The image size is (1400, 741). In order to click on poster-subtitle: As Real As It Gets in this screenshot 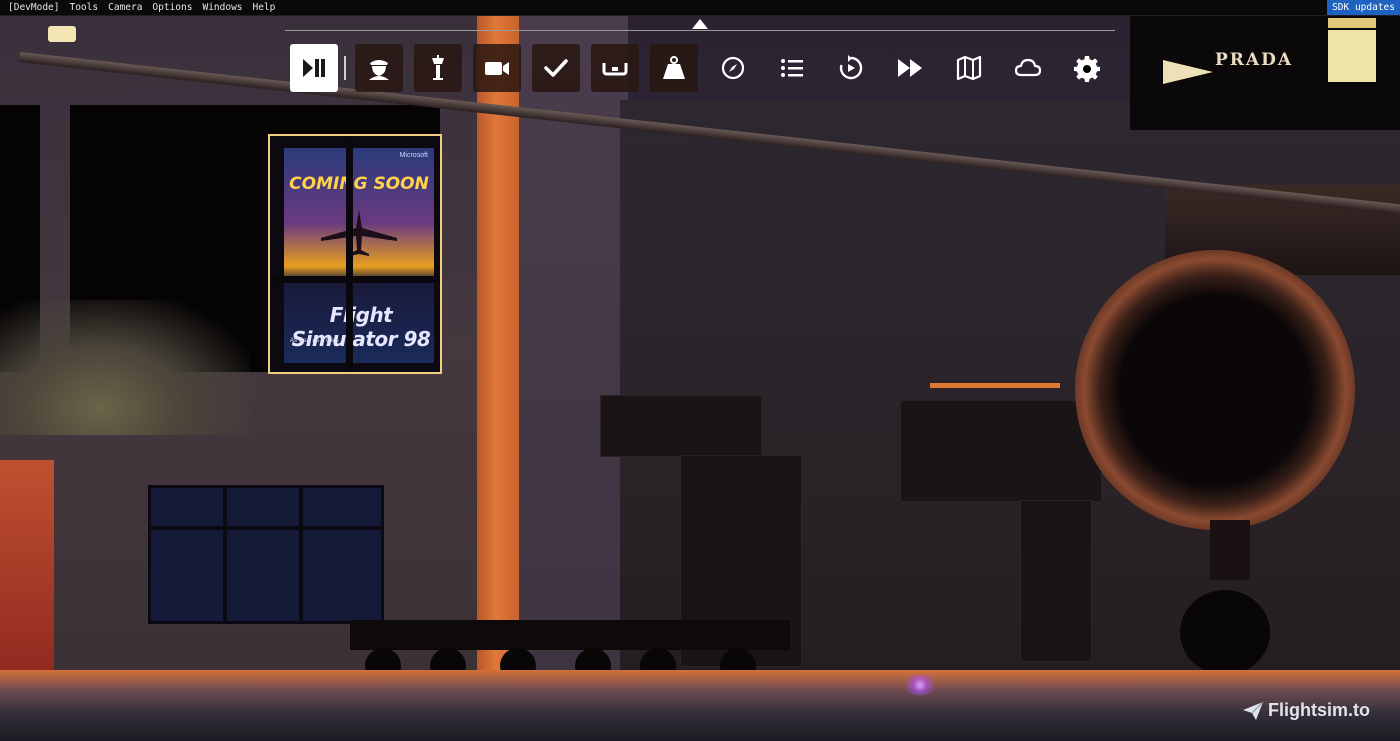, I will do `click(314, 341)`.